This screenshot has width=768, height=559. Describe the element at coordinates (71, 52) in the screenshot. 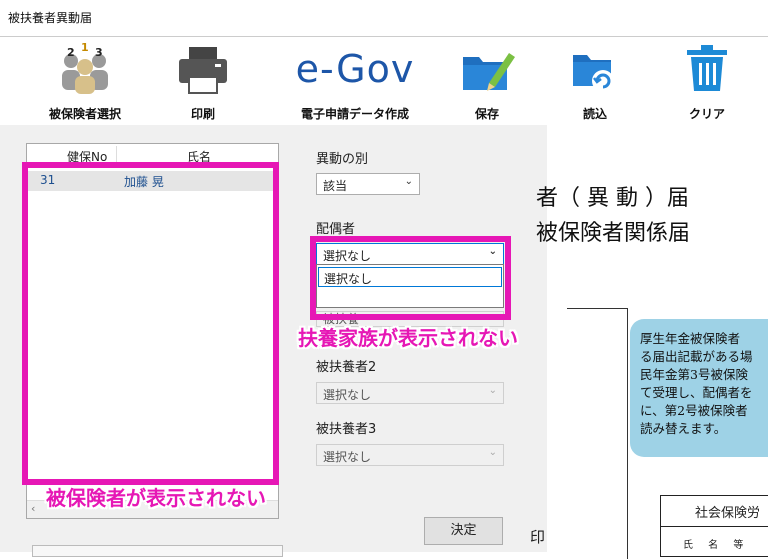

I see `svg-text: 2` at that location.